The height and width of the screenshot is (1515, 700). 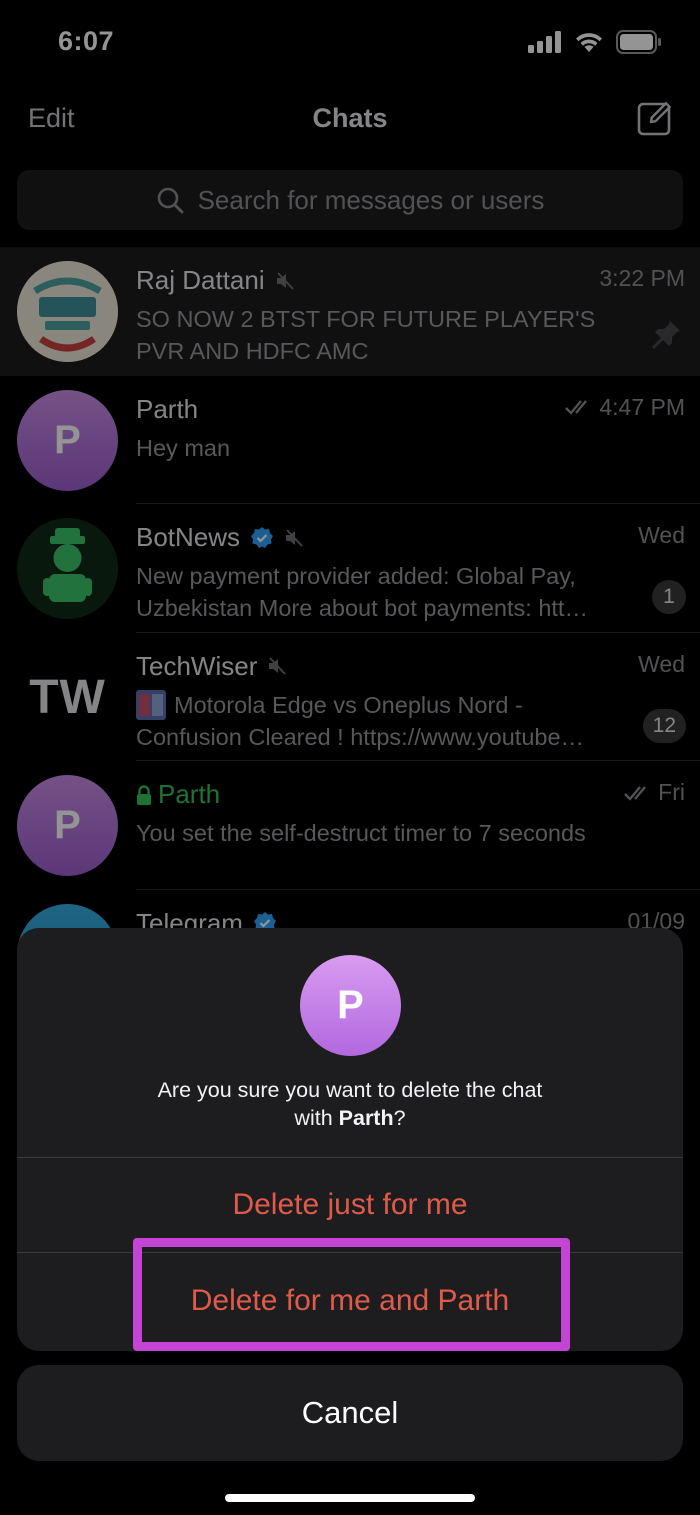 What do you see at coordinates (313, 1118) in the screenshot?
I see `confirmation-text: with` at bounding box center [313, 1118].